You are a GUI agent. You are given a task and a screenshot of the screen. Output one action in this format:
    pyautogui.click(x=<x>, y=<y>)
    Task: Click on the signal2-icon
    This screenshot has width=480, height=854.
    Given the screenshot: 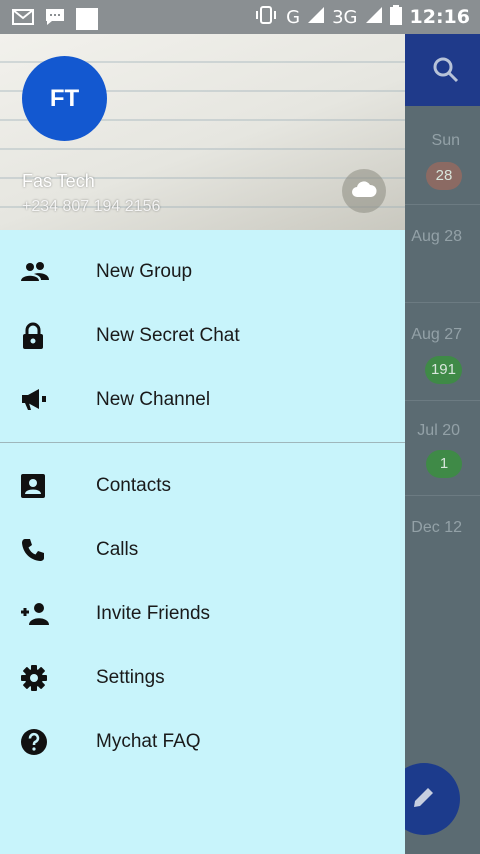 What is the action you would take?
    pyautogui.click(x=373, y=17)
    